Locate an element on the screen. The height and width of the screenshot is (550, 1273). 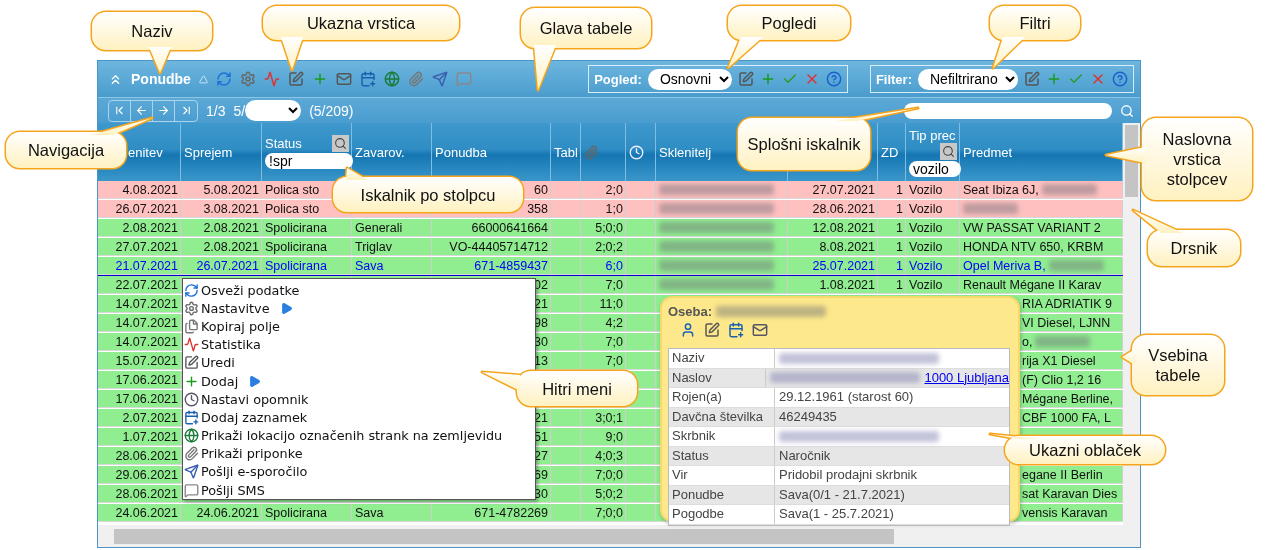
column-header-label: Sprejem is located at coordinates (208, 152).